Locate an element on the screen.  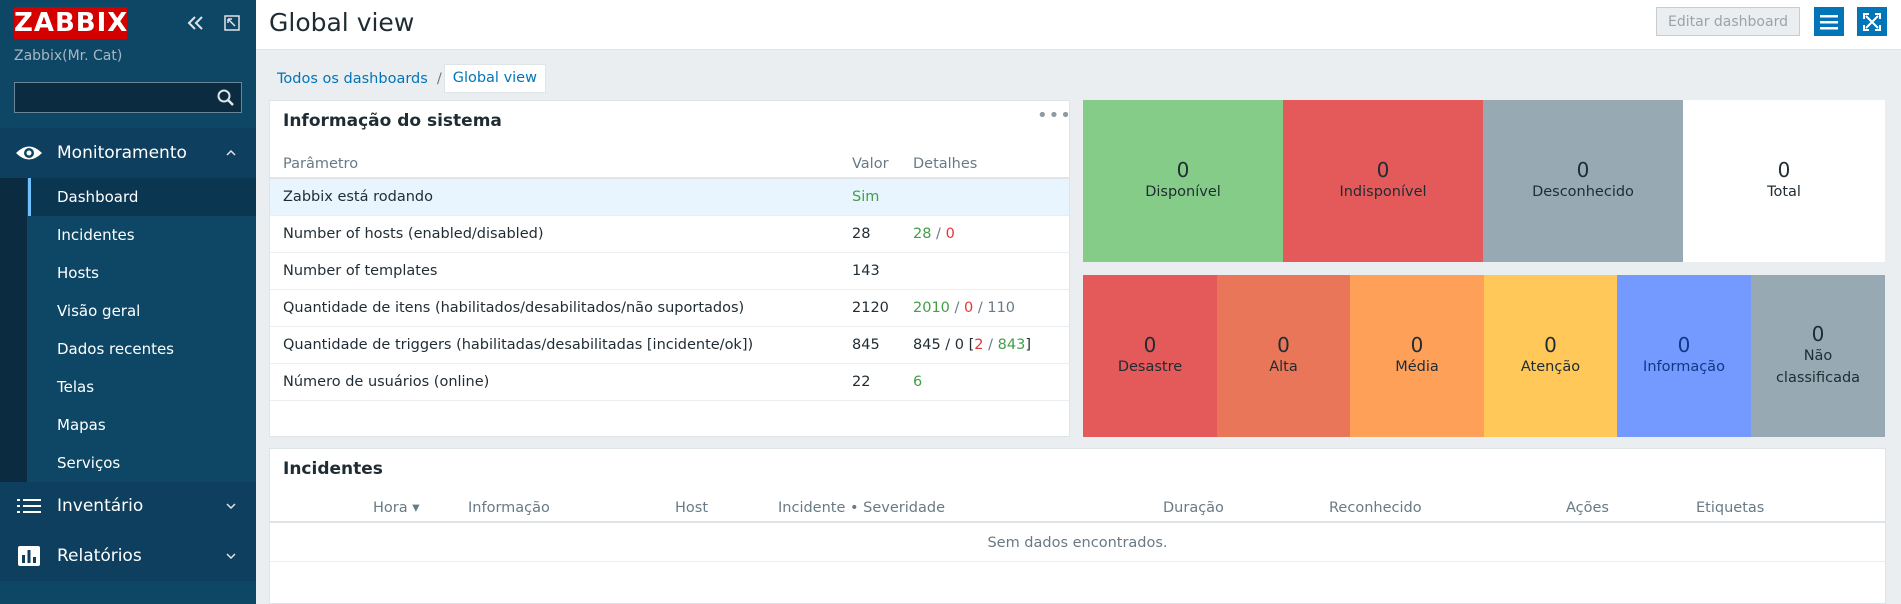
host-availability-total: 0 Total is located at coordinates (1784, 181).